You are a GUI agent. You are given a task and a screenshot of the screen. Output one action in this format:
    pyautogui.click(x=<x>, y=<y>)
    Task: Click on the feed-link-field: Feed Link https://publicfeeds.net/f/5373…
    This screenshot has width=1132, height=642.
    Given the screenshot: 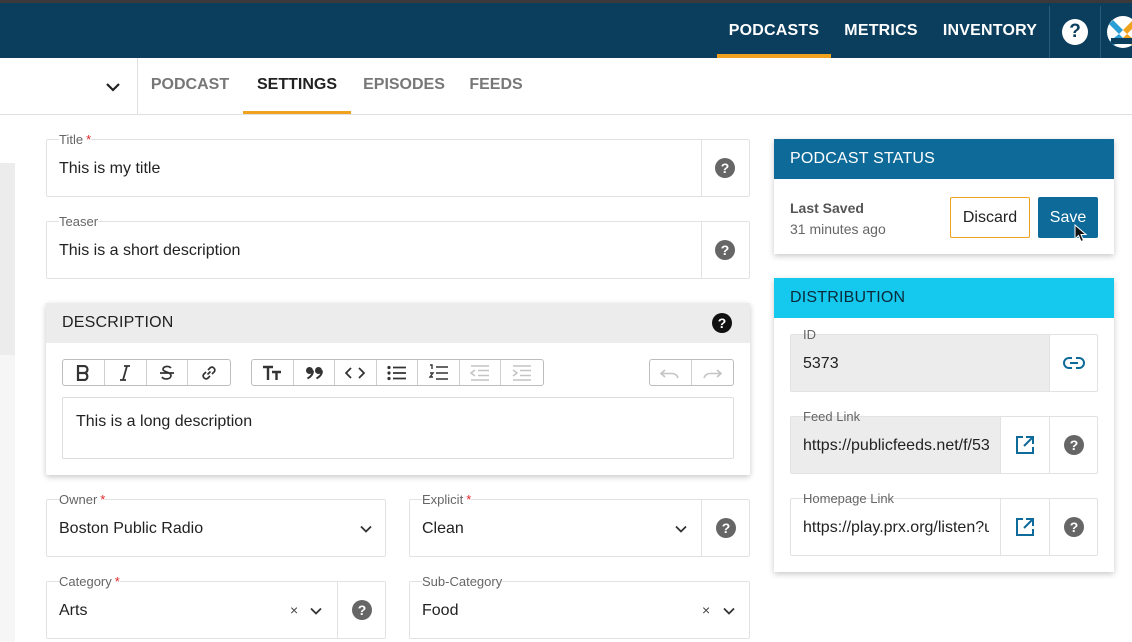 What is the action you would take?
    pyautogui.click(x=944, y=441)
    